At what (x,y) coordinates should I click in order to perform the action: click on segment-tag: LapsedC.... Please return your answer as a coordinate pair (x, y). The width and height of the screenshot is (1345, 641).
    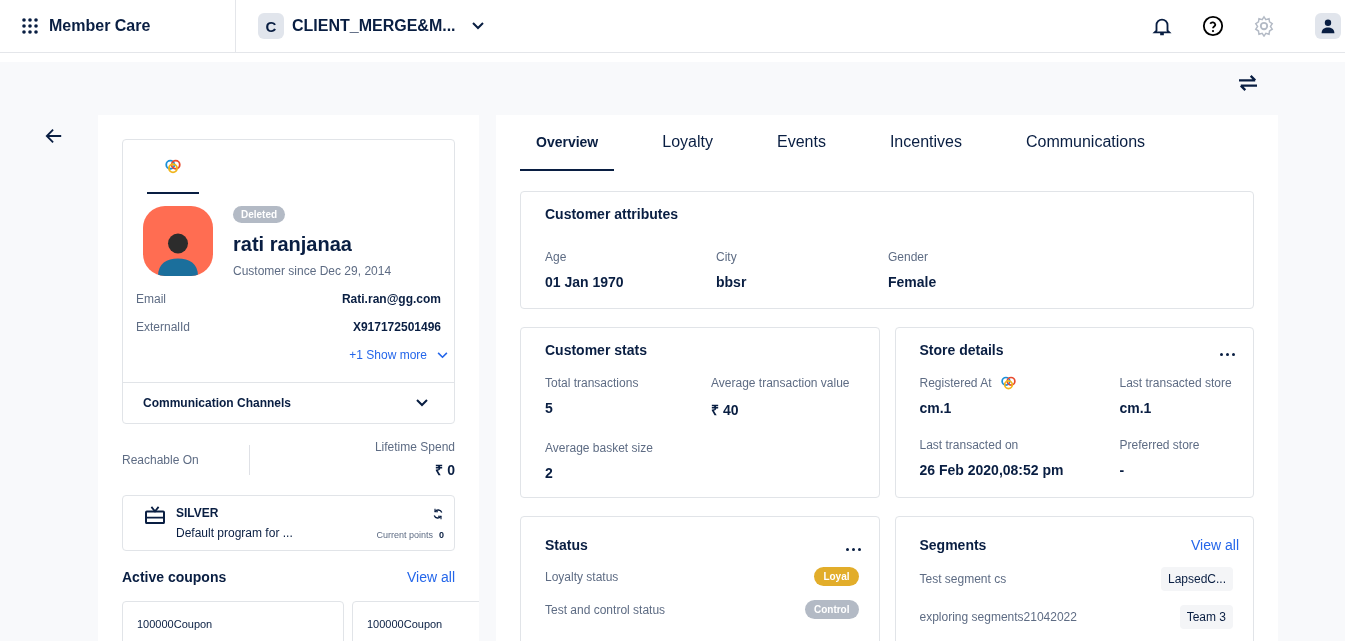
    Looking at the image, I should click on (1196, 579).